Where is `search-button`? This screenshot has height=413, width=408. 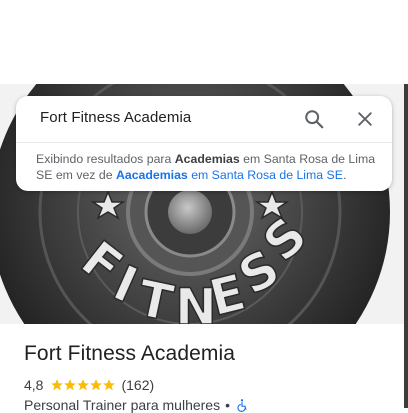
search-button is located at coordinates (314, 119).